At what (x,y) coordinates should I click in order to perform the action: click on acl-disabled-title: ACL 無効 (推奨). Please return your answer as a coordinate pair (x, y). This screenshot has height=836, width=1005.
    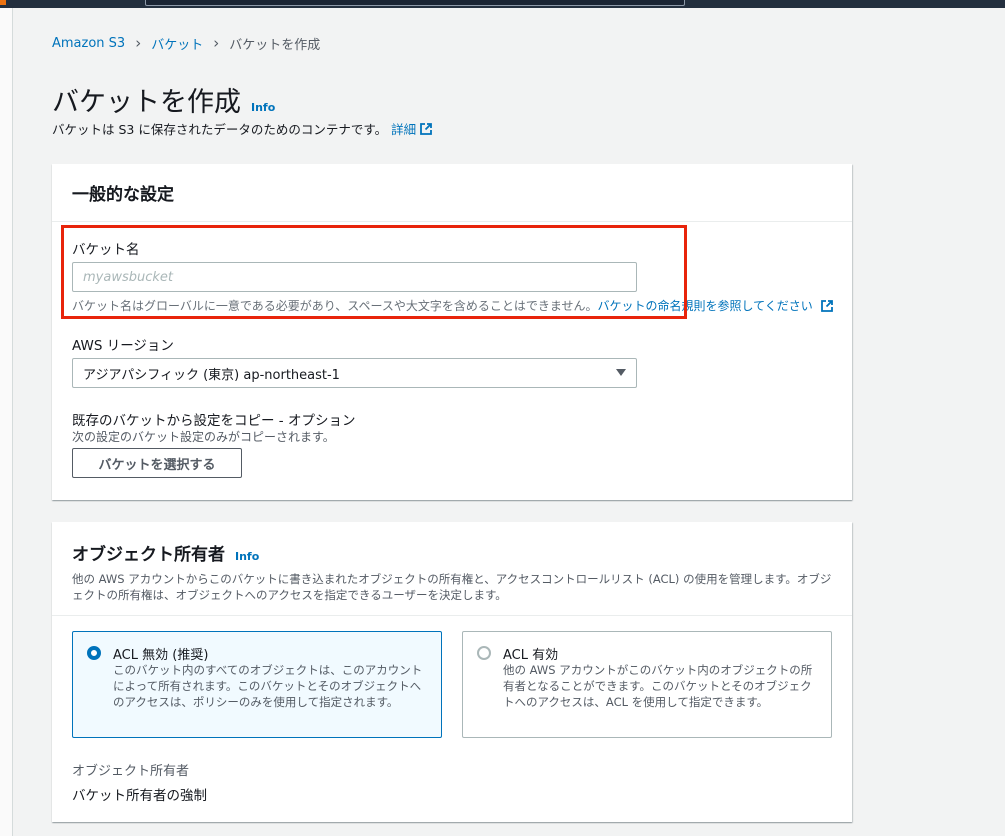
    Looking at the image, I should click on (161, 655).